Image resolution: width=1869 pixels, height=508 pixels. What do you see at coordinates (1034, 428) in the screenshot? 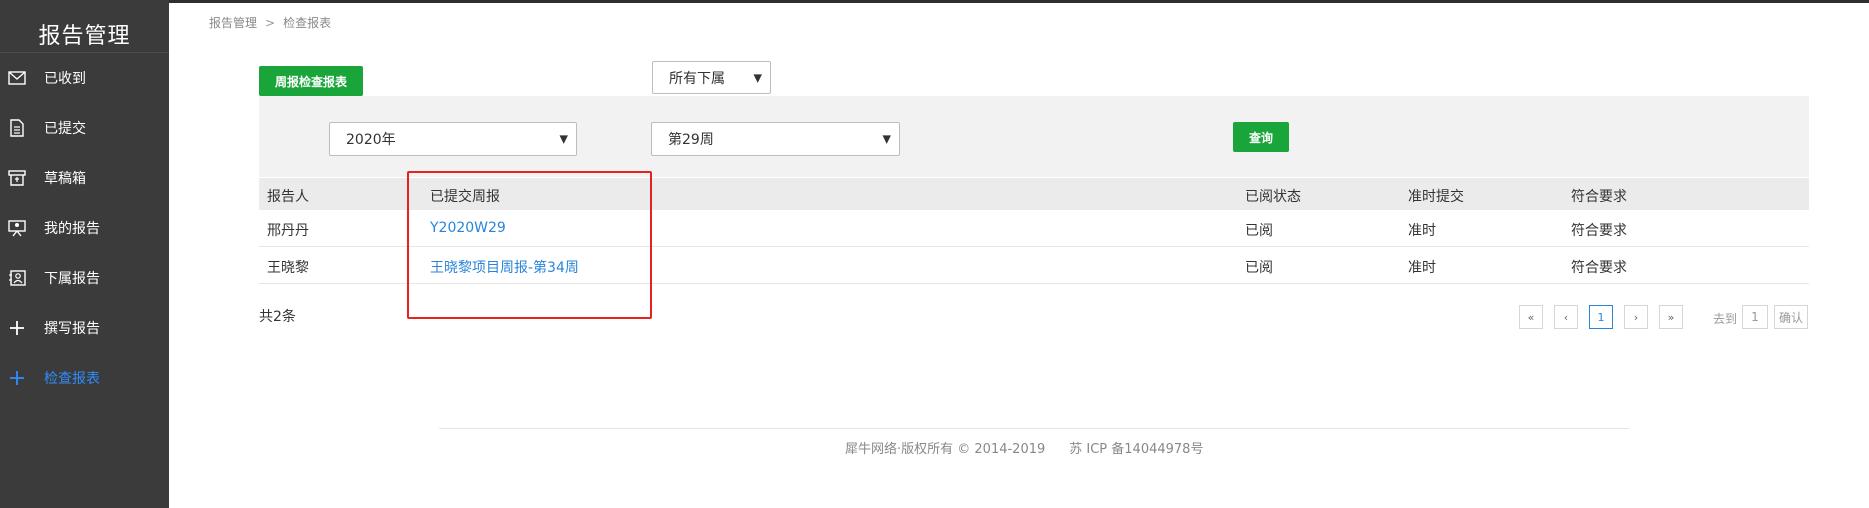
I see `footer-divider` at bounding box center [1034, 428].